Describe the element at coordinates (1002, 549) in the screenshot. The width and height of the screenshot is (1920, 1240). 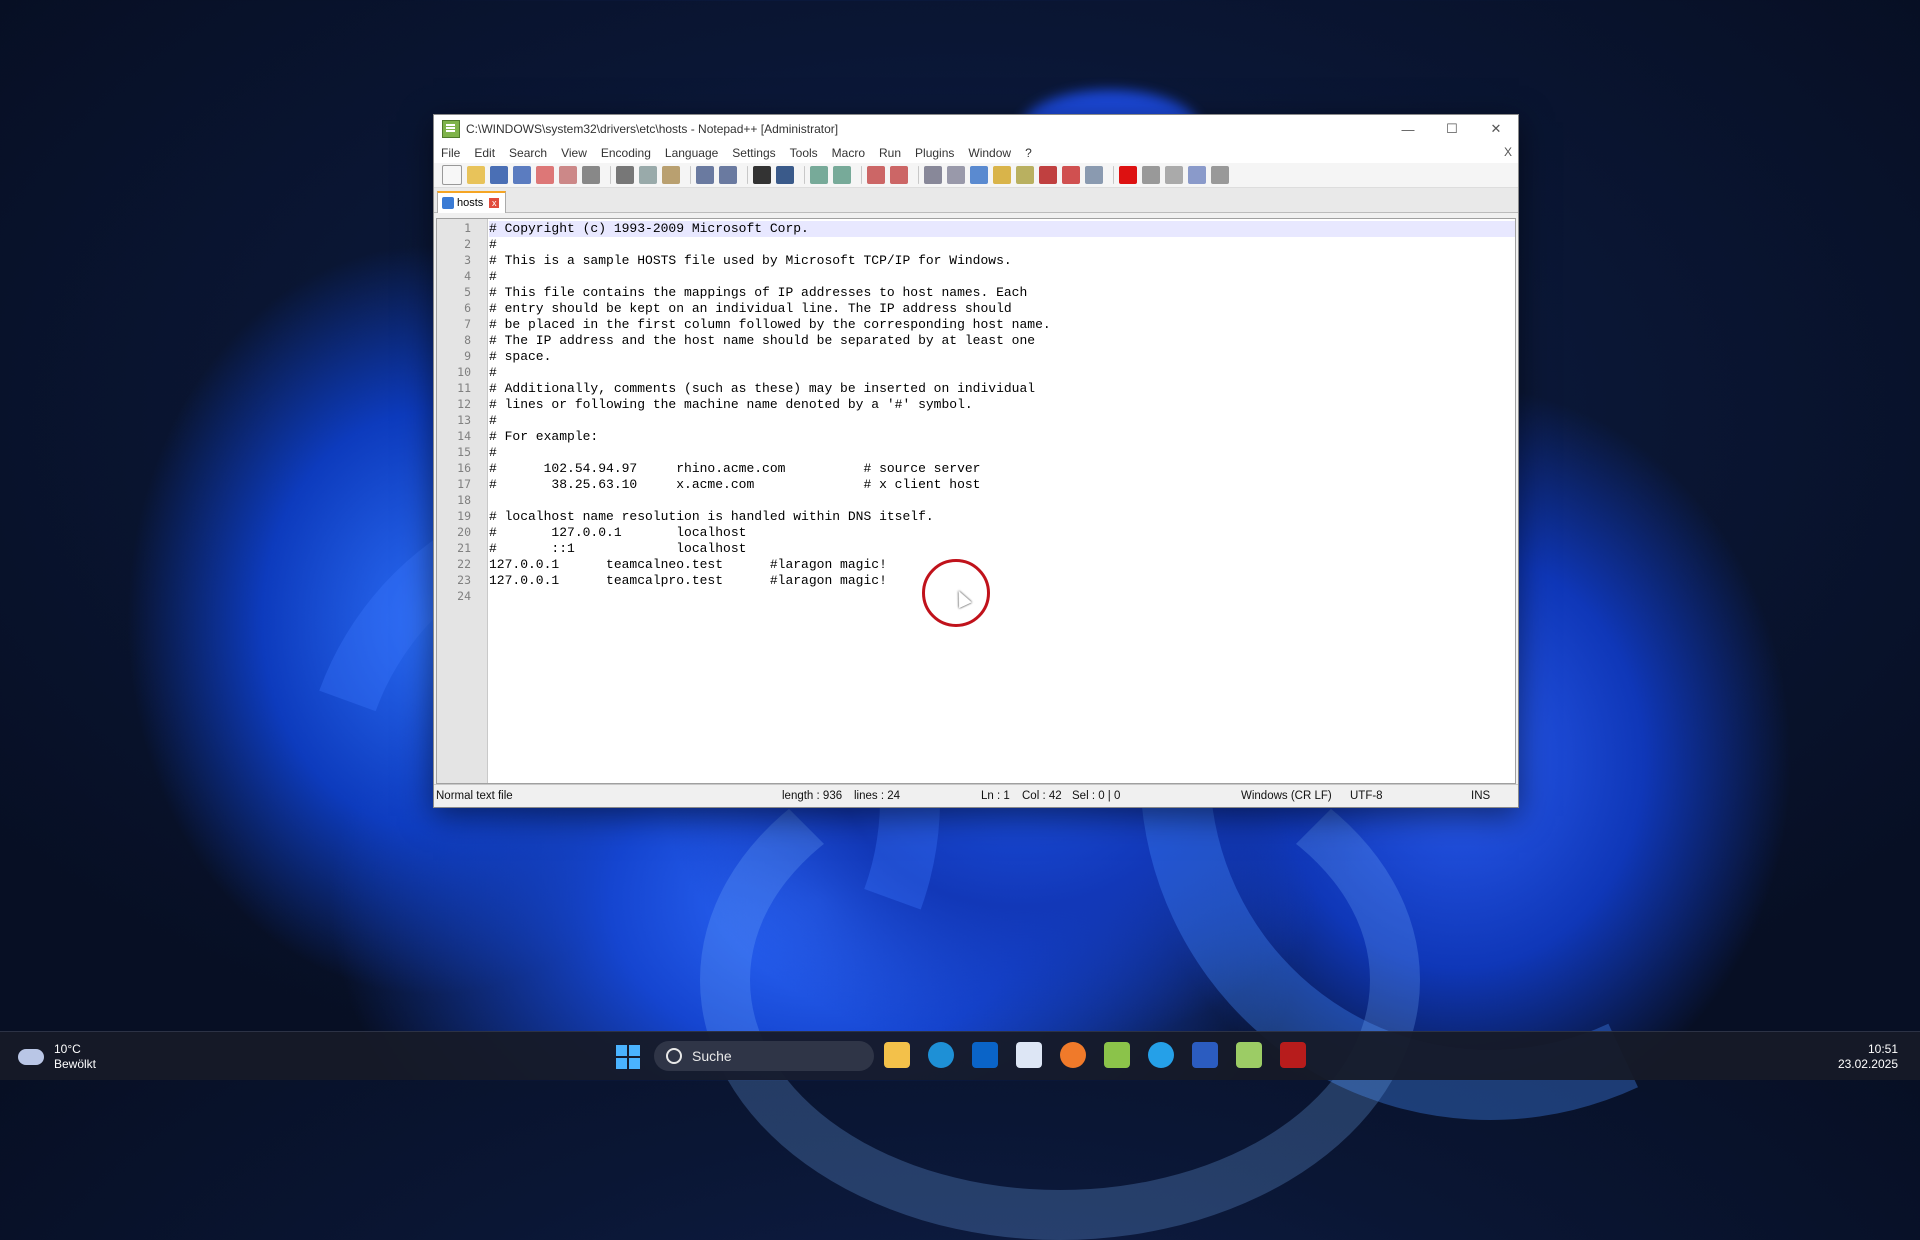
I see `code-line: # ::1 localhost` at that location.